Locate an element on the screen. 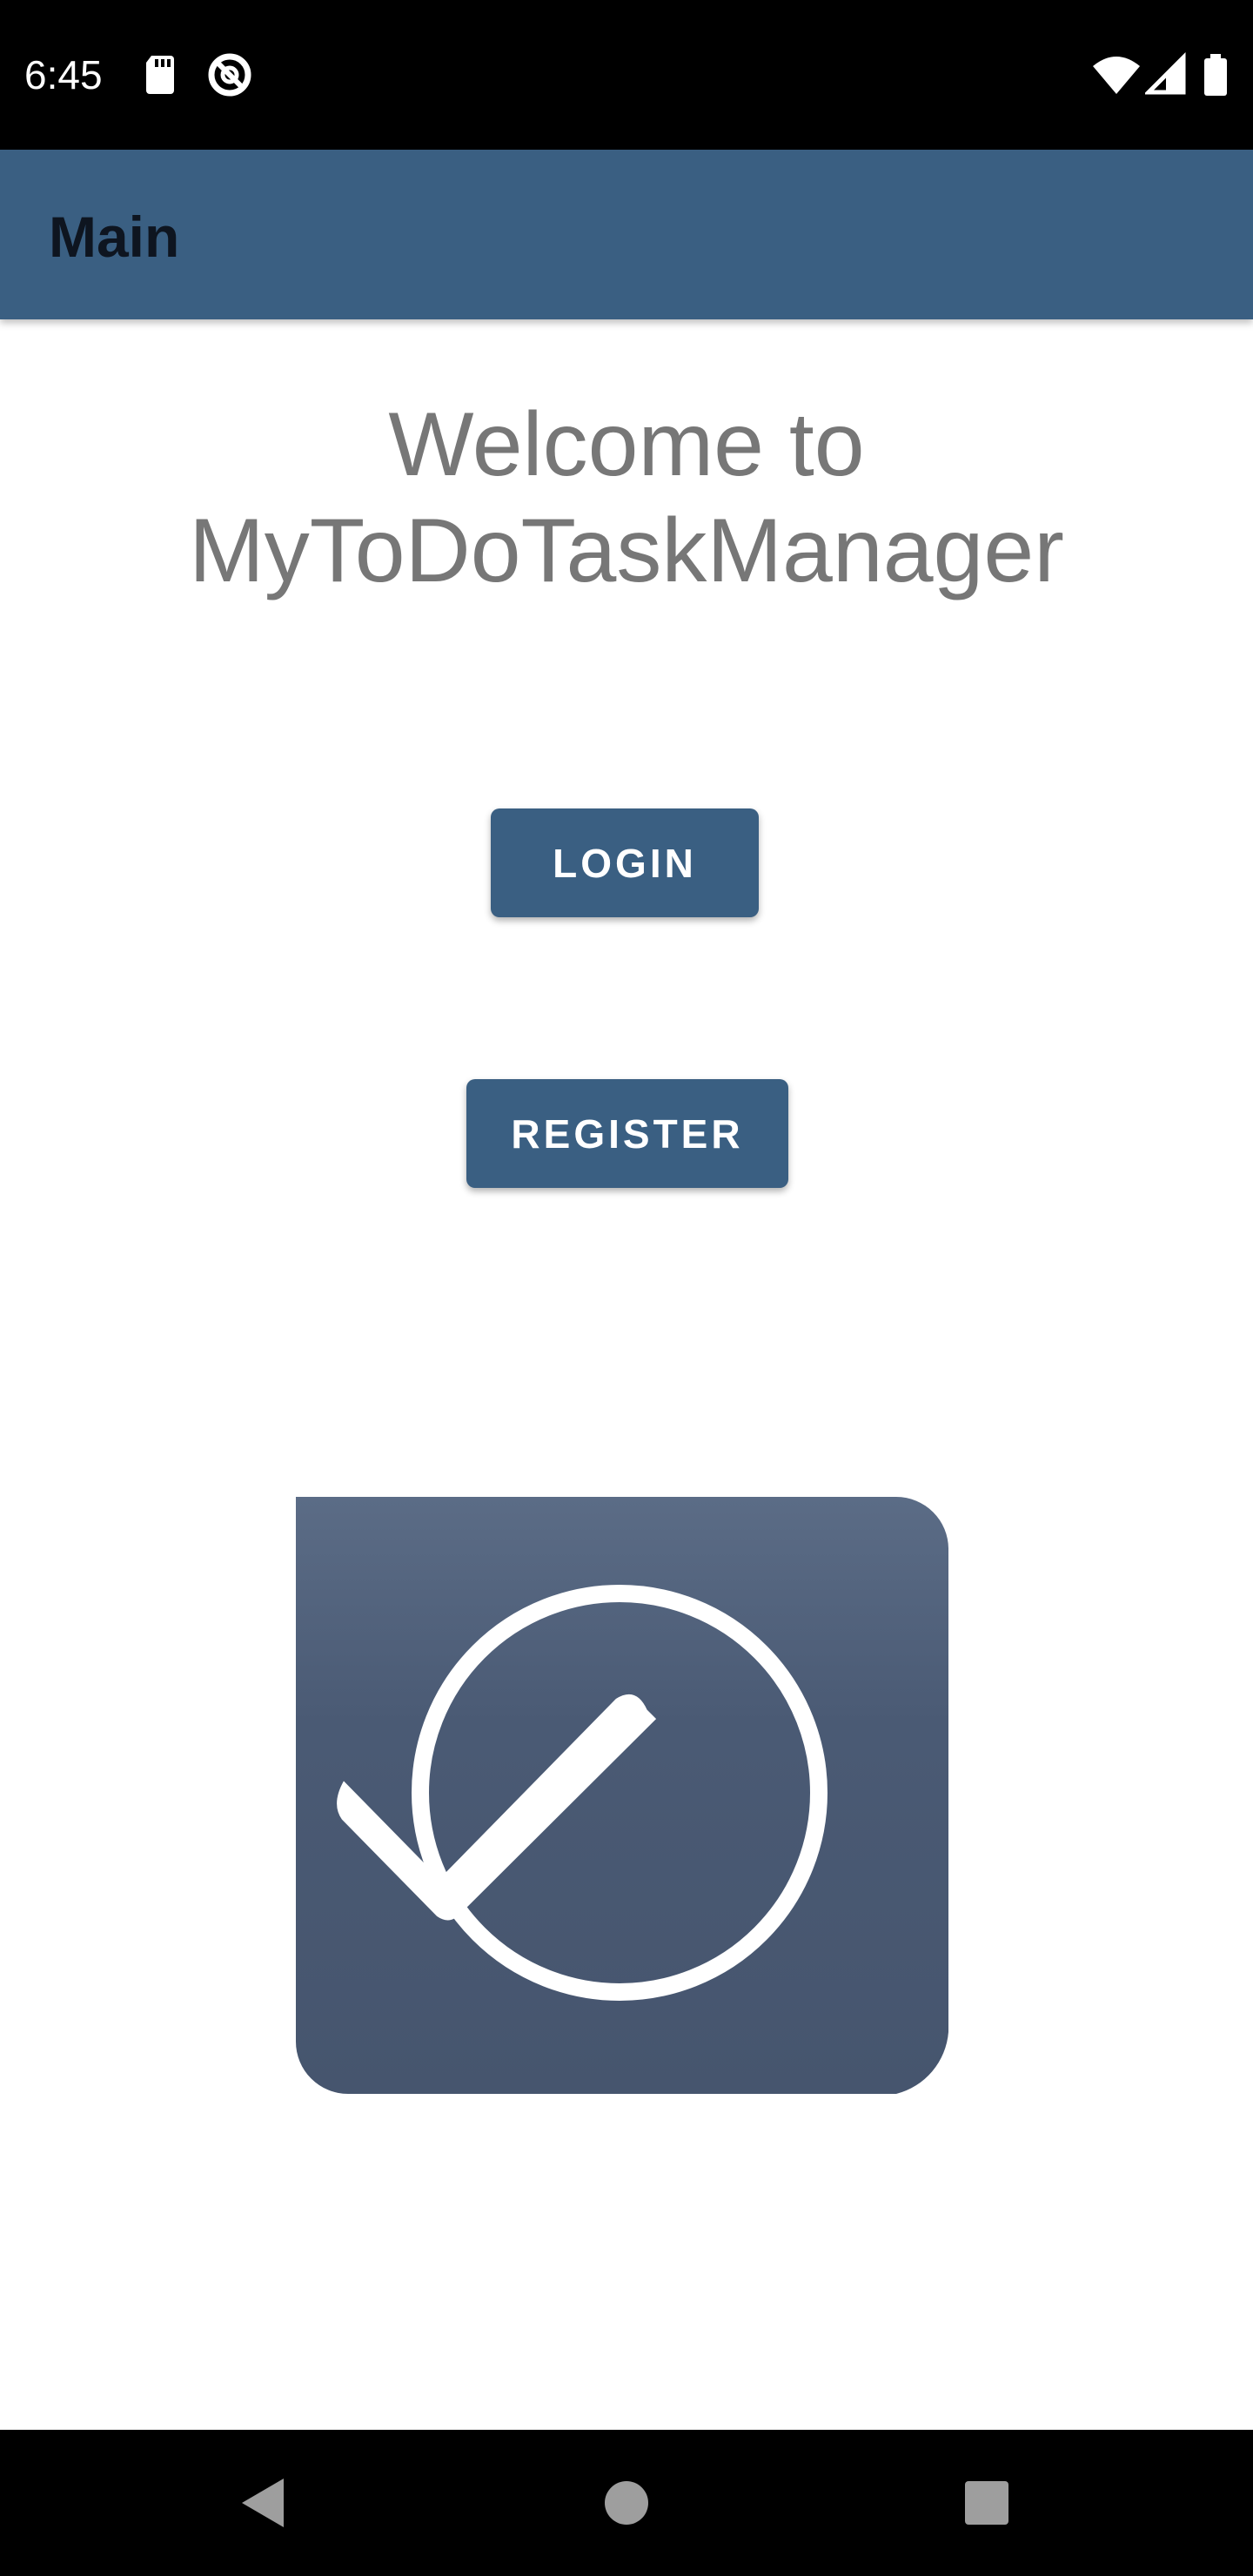 This screenshot has width=1253, height=2576. status-time: 6:45 is located at coordinates (63, 74).